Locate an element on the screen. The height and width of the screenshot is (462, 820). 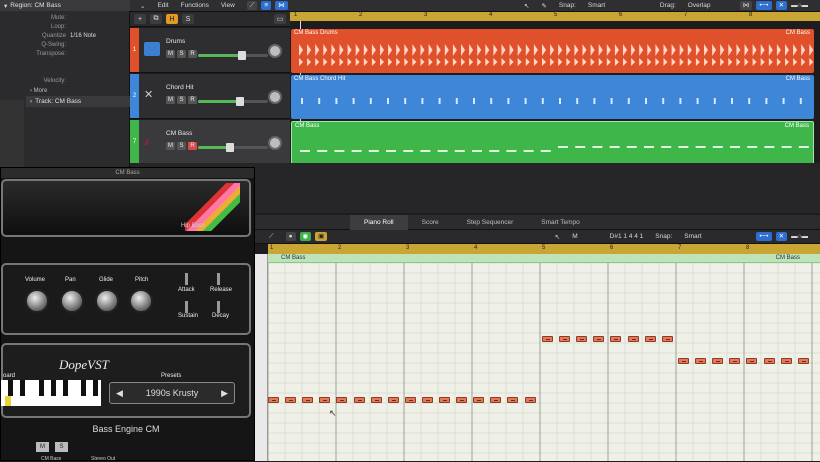
drag-select: Overlap is located at coordinates (708, 5).